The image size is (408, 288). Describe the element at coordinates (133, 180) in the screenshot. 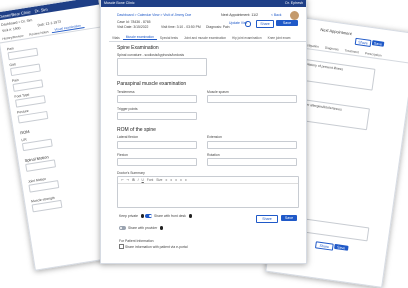

I see `bold-icon: B` at that location.